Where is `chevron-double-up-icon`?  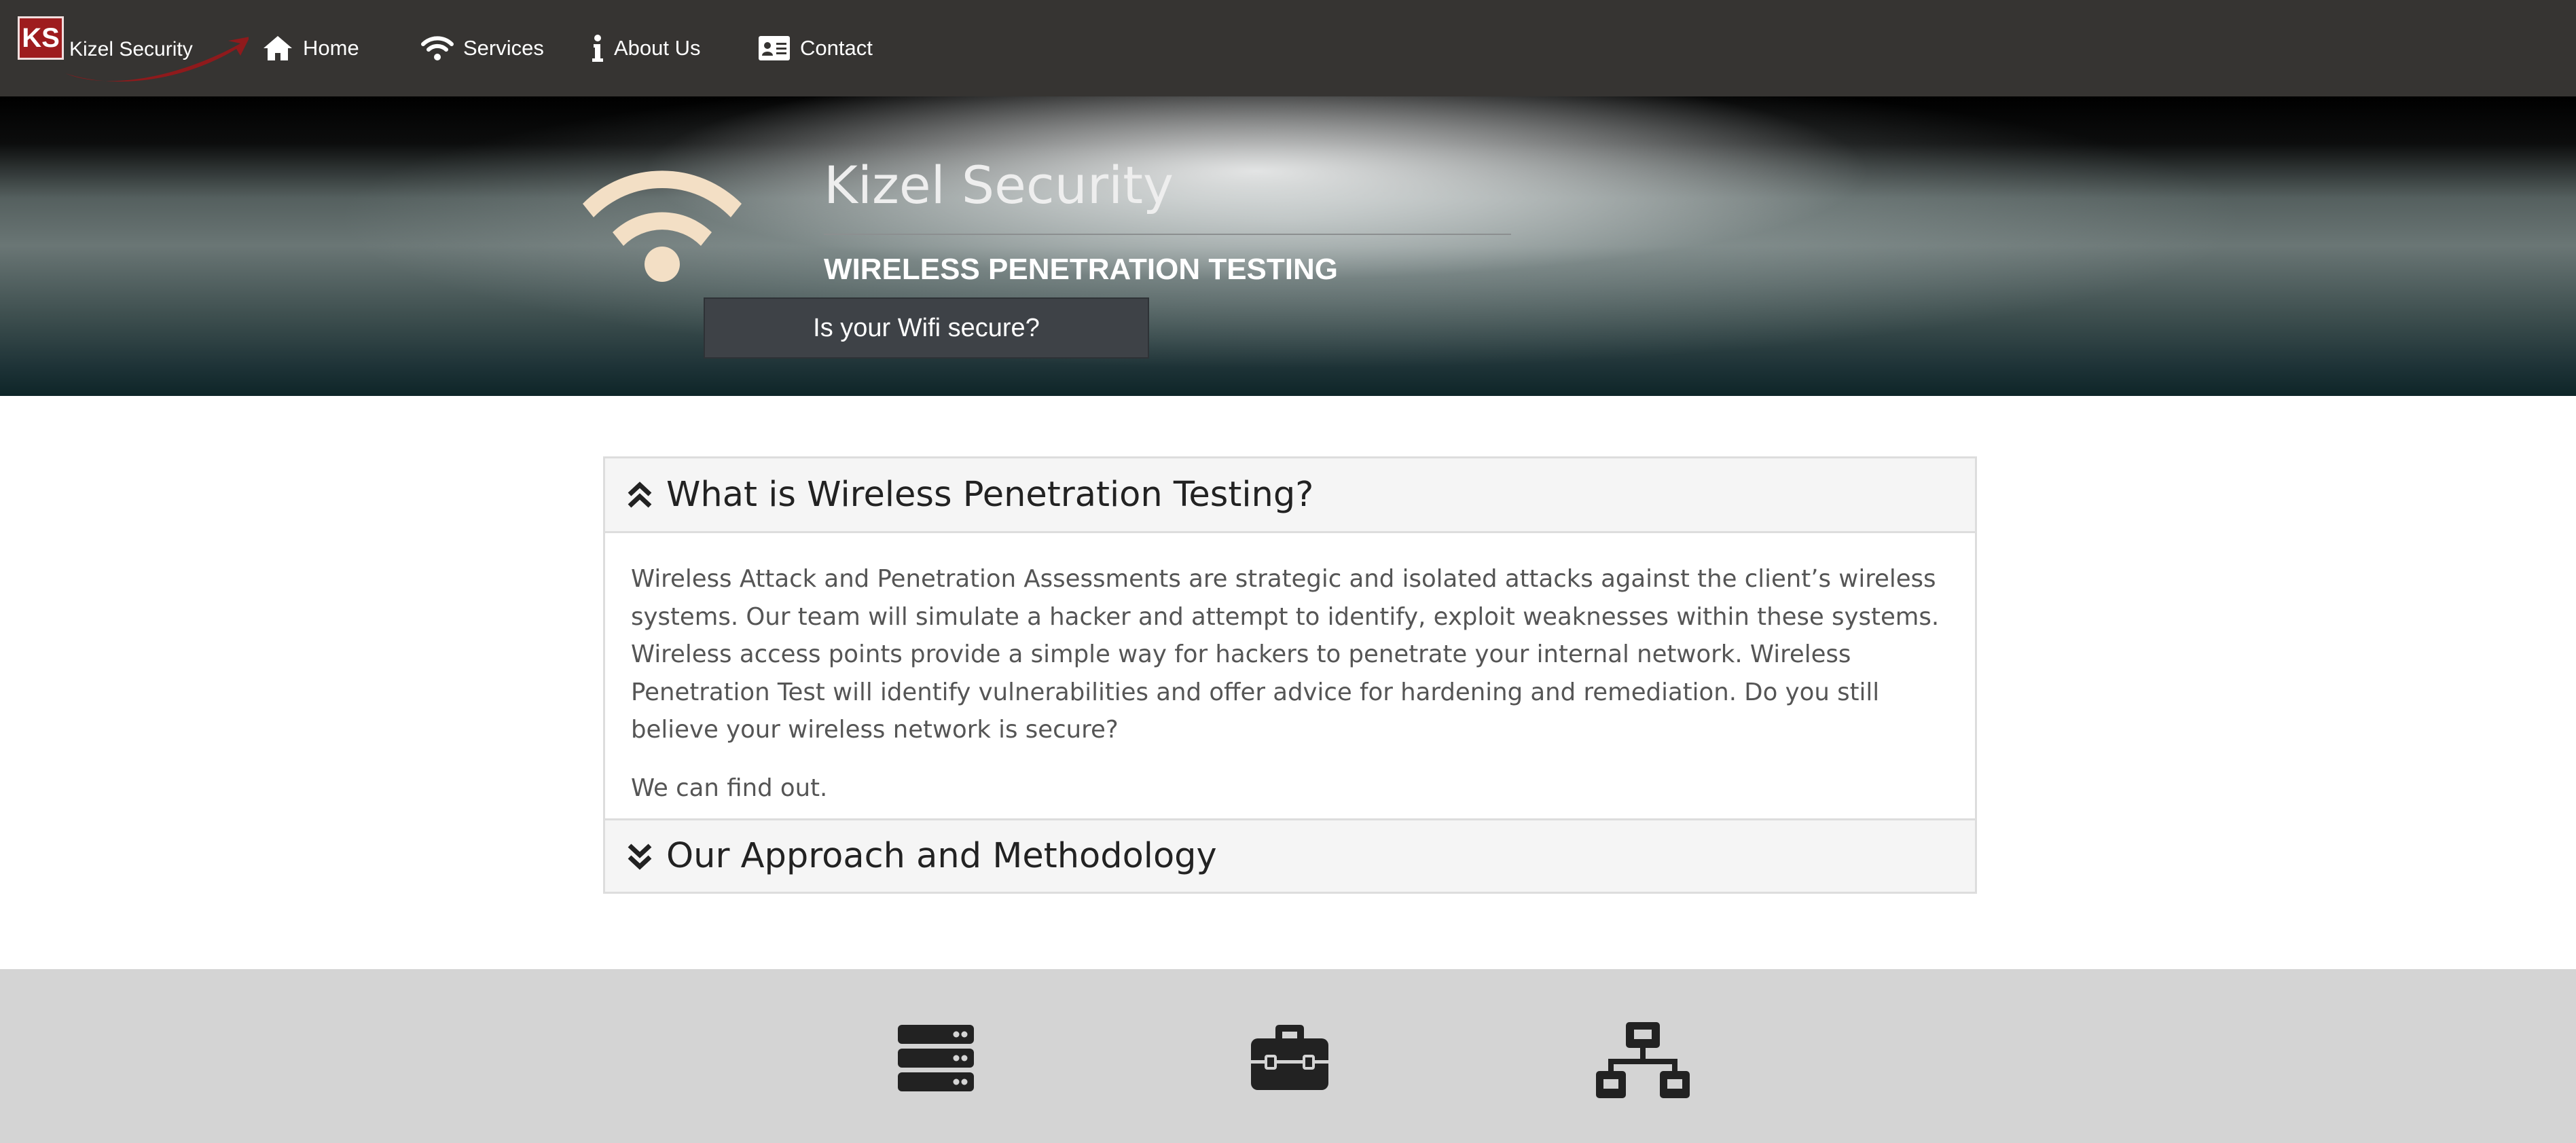
chevron-double-up-icon is located at coordinates (640, 494).